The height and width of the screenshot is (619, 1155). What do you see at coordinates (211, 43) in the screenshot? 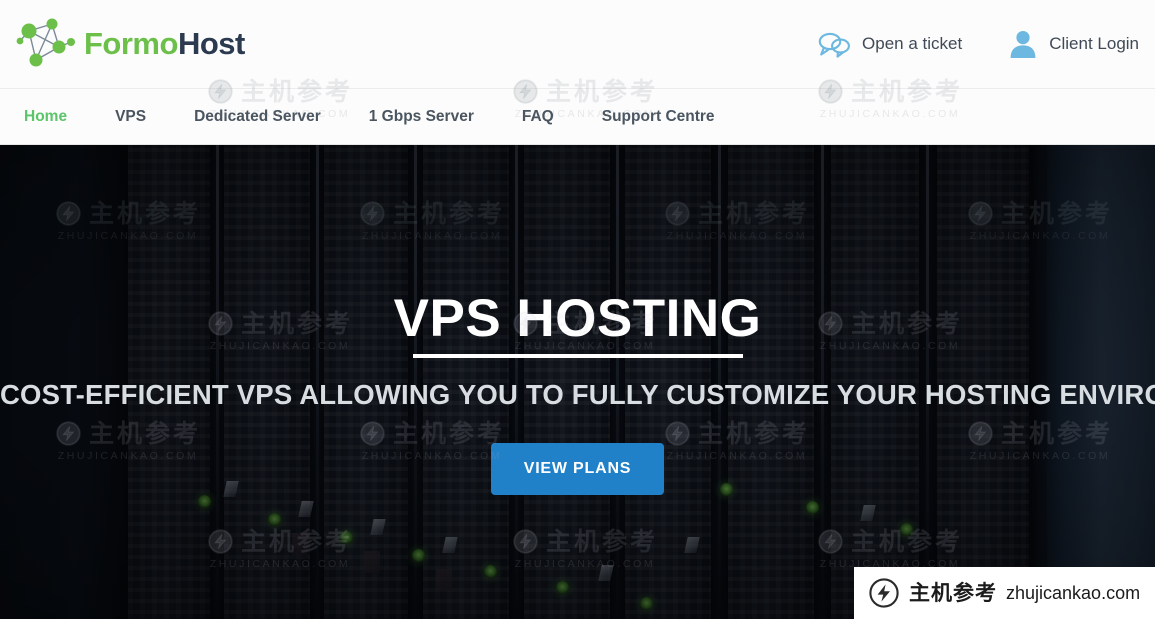
I see `brand-name-second: Host` at bounding box center [211, 43].